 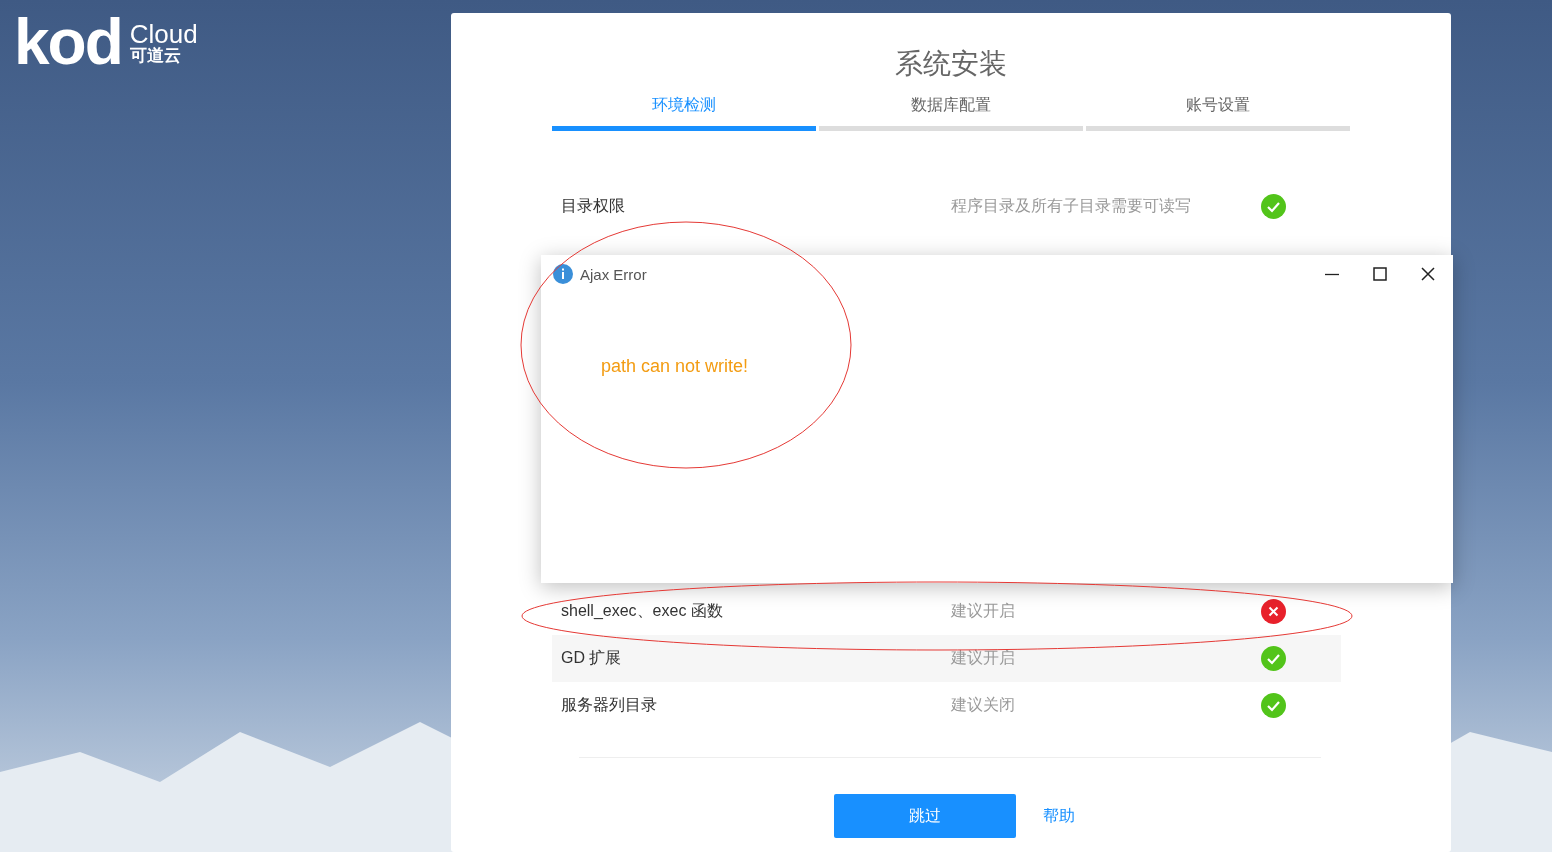 I want to click on error-message: path can not write!, so click(x=675, y=366).